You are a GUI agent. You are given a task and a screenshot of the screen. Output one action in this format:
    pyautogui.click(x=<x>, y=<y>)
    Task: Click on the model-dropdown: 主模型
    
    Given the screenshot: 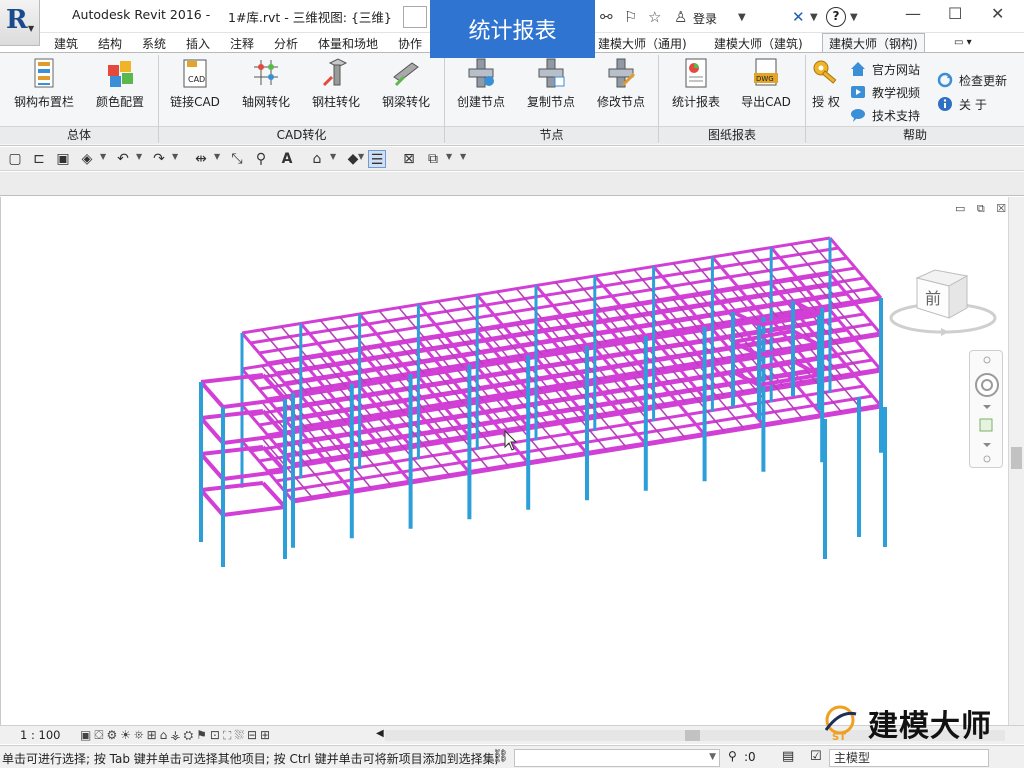 What is the action you would take?
    pyautogui.click(x=909, y=758)
    